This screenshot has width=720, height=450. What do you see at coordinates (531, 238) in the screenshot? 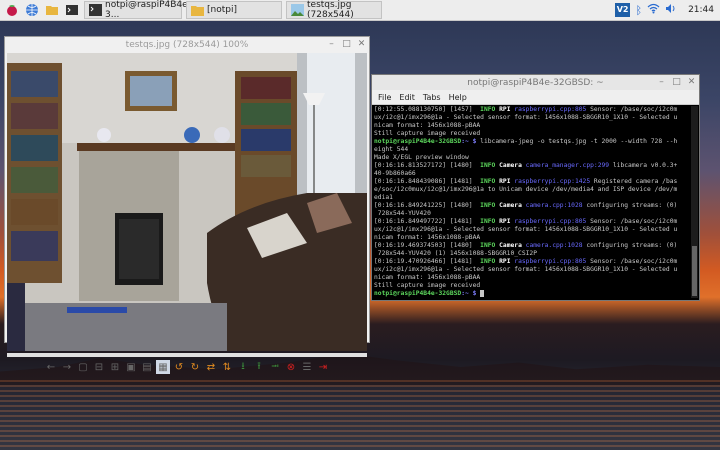
I see `terminal-line: nicam format: 1456x1088-pBAA` at bounding box center [531, 238].